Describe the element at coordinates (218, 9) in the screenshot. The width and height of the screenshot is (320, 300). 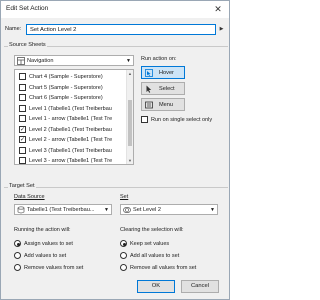
I see `close-icon: ✕` at that location.